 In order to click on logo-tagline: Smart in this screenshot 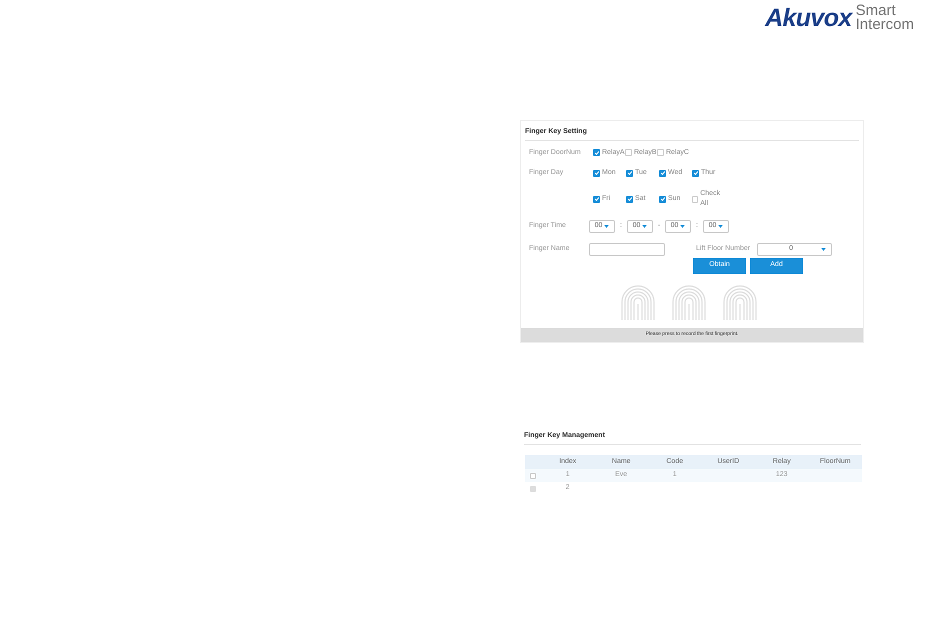, I will do `click(876, 11)`.